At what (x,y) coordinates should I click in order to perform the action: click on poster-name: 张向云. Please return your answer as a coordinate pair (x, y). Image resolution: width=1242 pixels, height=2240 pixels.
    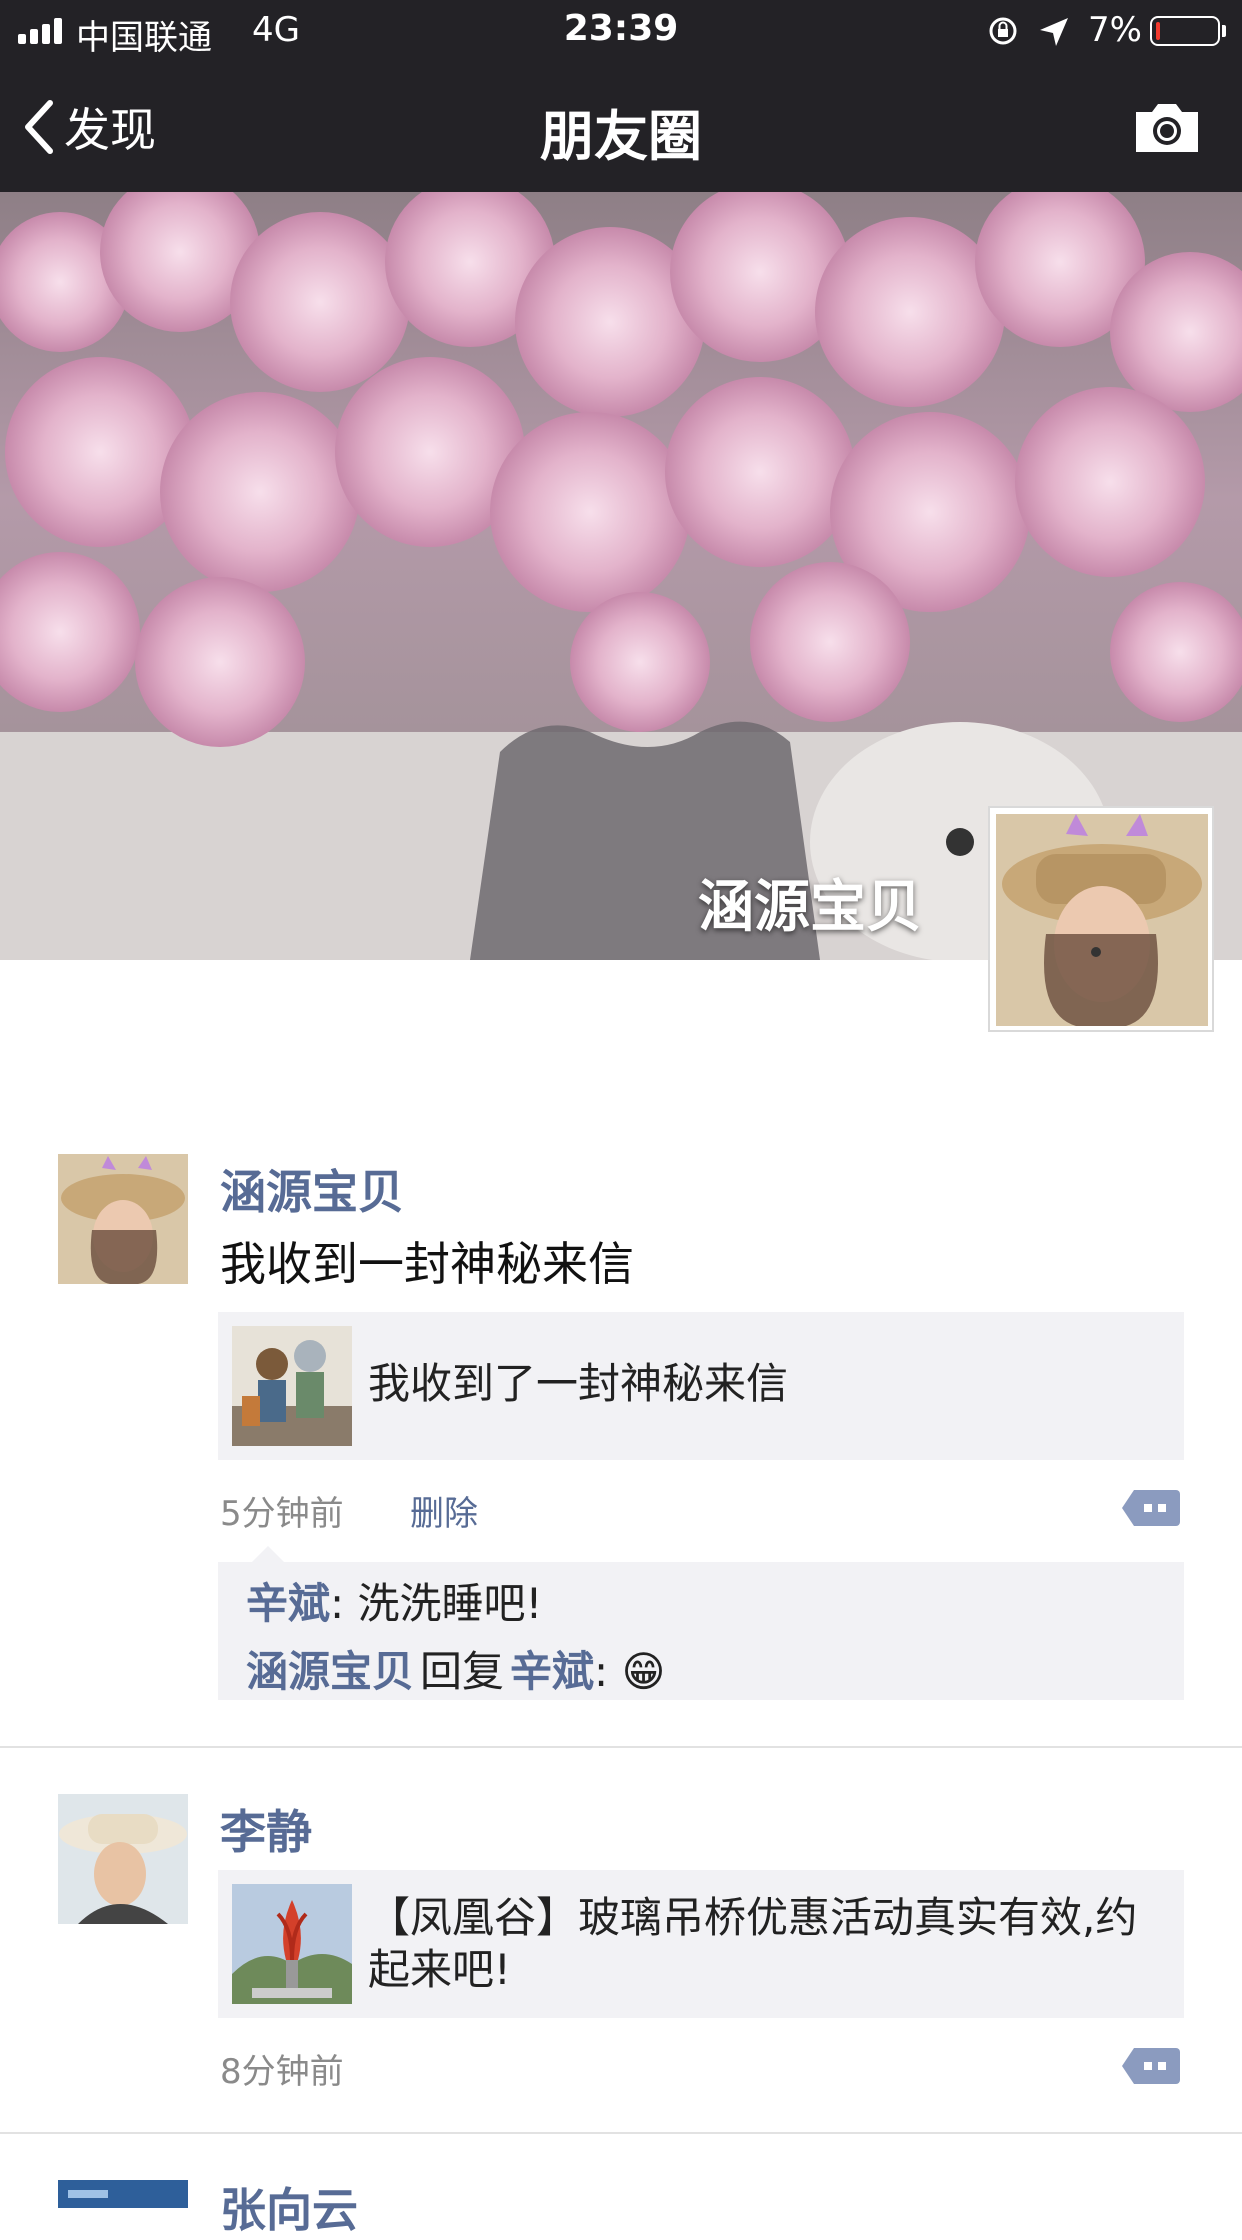
    Looking at the image, I should click on (289, 2207).